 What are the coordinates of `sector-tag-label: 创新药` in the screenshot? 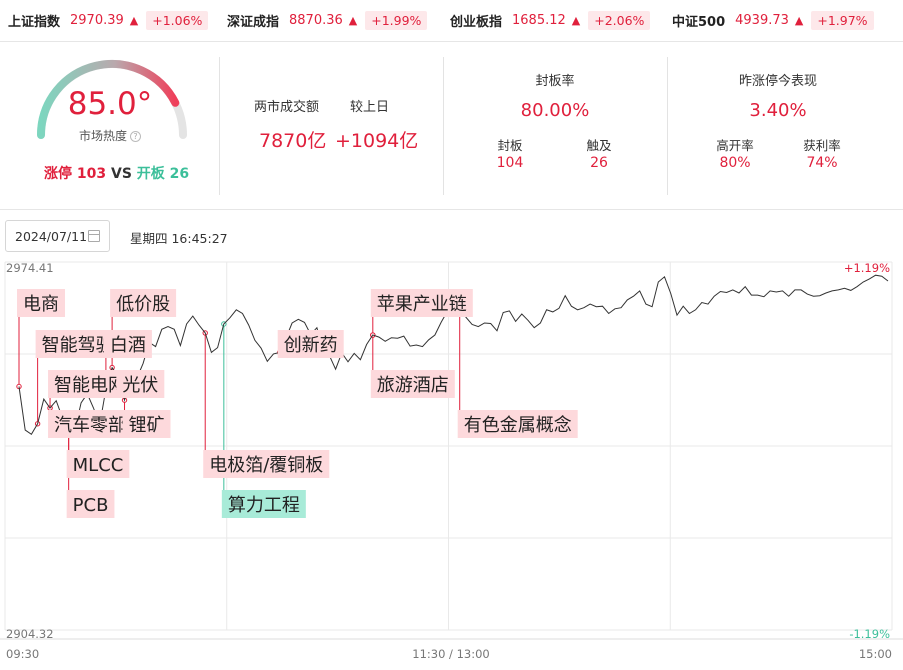 It's located at (311, 345).